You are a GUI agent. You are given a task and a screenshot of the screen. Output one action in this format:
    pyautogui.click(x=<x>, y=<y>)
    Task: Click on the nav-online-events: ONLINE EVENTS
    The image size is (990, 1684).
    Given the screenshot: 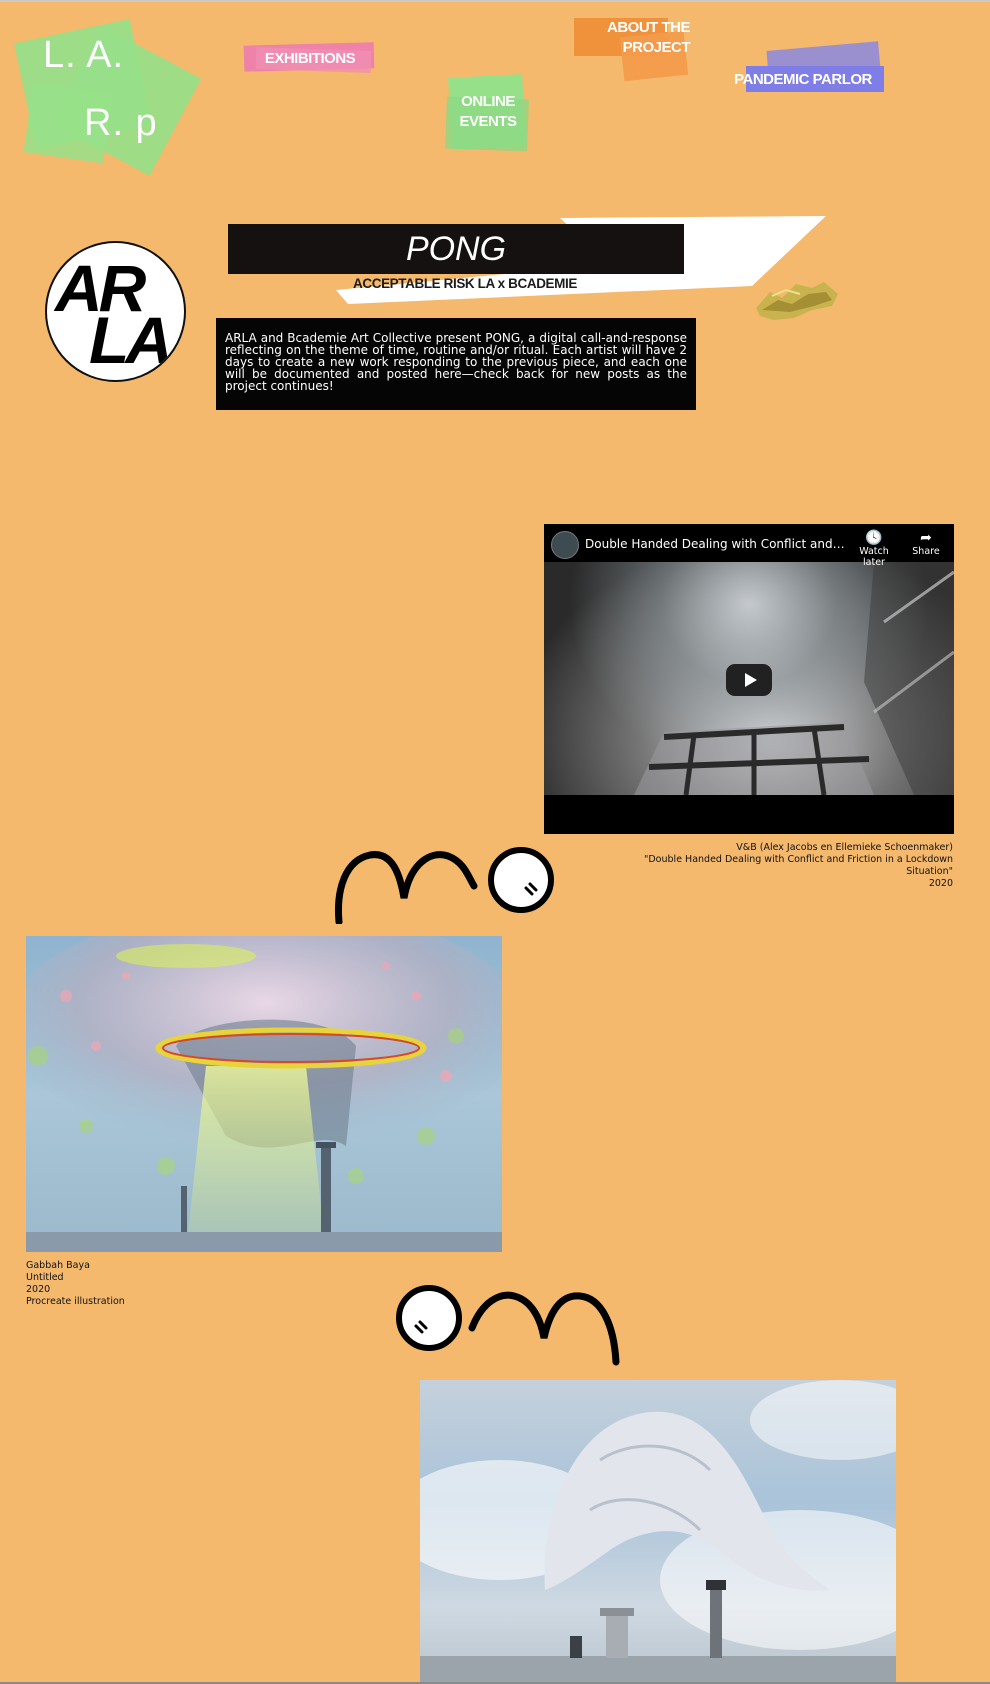 What is the action you would take?
    pyautogui.click(x=487, y=112)
    